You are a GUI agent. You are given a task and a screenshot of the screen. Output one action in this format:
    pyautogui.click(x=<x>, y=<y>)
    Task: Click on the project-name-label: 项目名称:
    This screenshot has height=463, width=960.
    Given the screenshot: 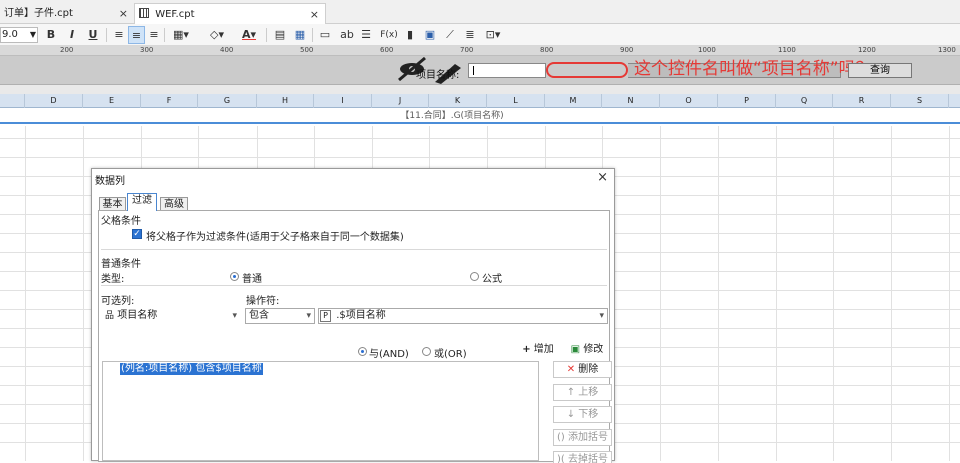 What is the action you would take?
    pyautogui.click(x=438, y=75)
    